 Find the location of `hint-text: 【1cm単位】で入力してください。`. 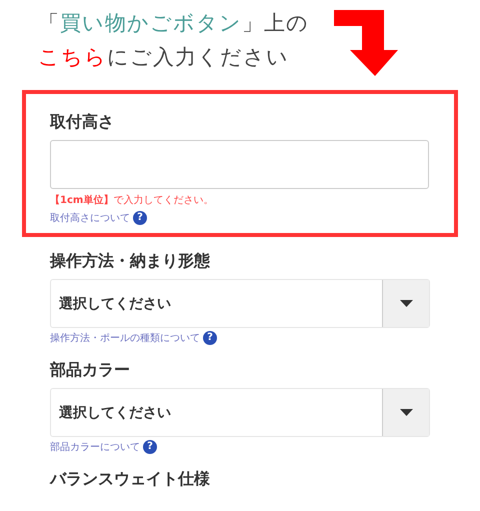

hint-text: 【1cm単位】で入力してください。 is located at coordinates (132, 201).